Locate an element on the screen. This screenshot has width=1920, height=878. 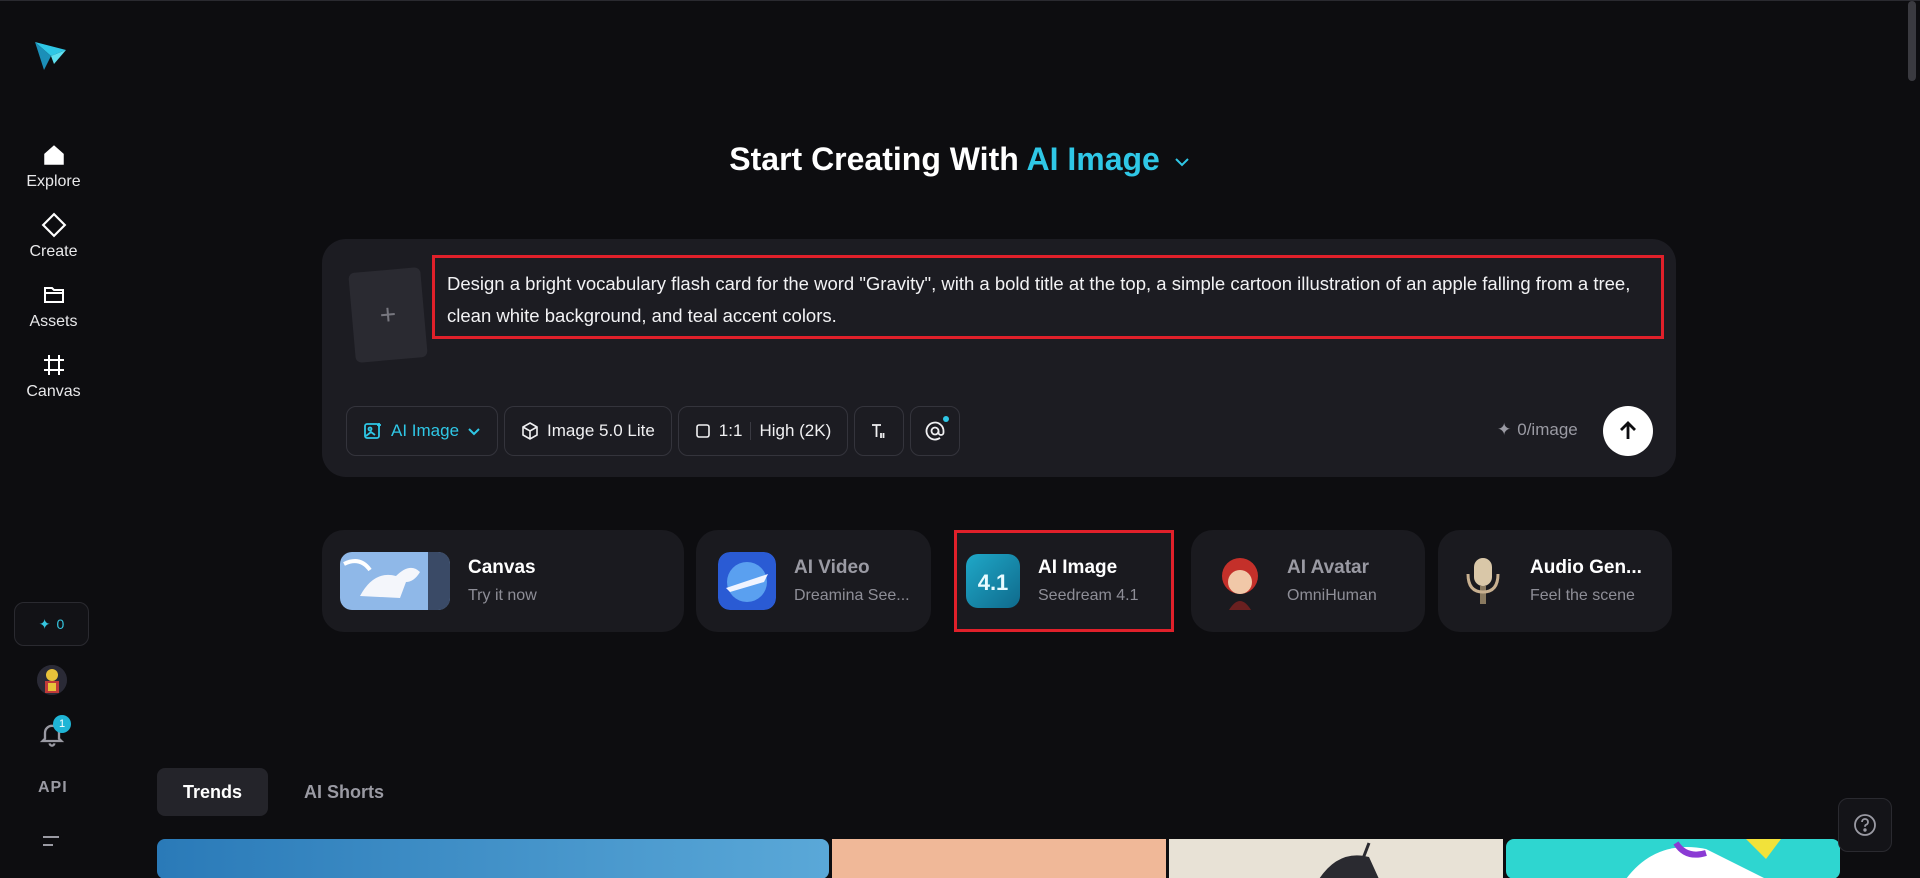
feature-card-canvas: Canvas Try it now is located at coordinates (503, 581).